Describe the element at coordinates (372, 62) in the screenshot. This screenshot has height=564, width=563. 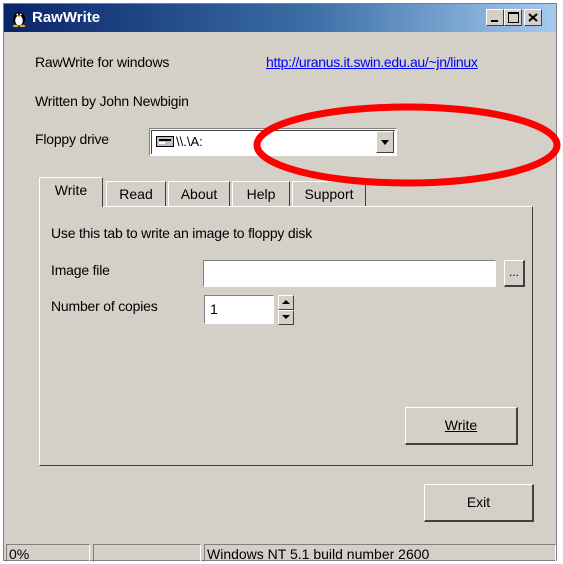
I see `homepage-link: http://uranus.it.swin.edu.au/~jn/linux` at that location.